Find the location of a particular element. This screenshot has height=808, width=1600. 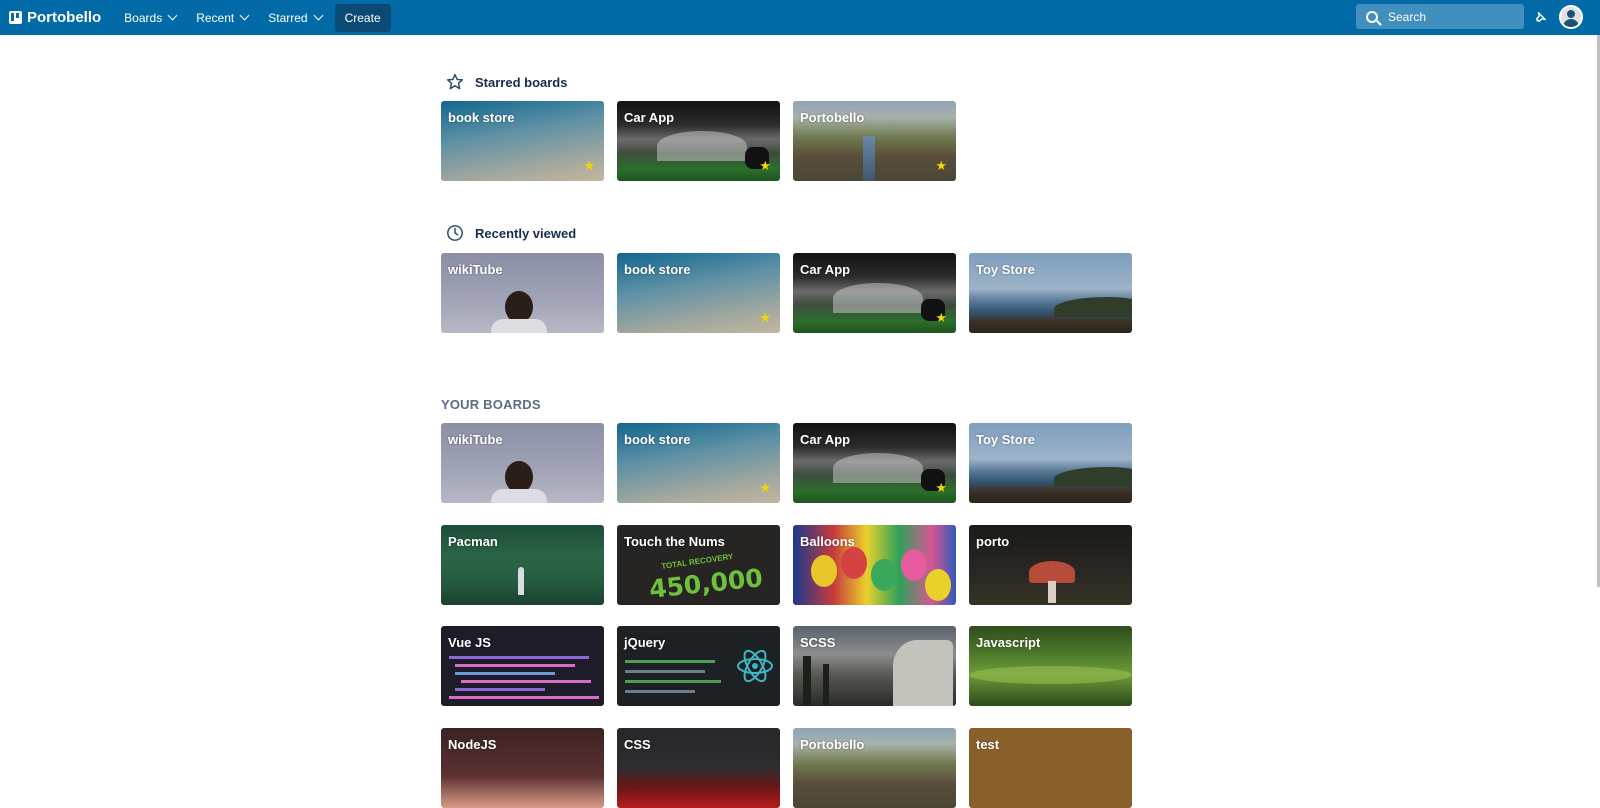

avatar-body is located at coordinates (1571, 23).